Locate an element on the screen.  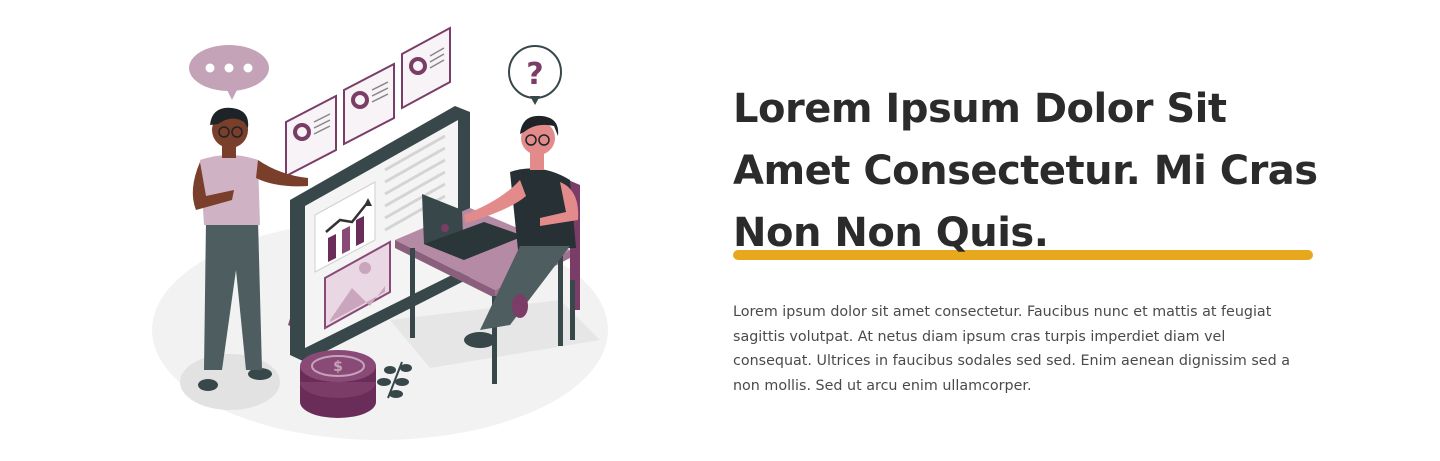
headline-line-2: Amet Consectetur. Mi Cras is located at coordinates (1025, 171).